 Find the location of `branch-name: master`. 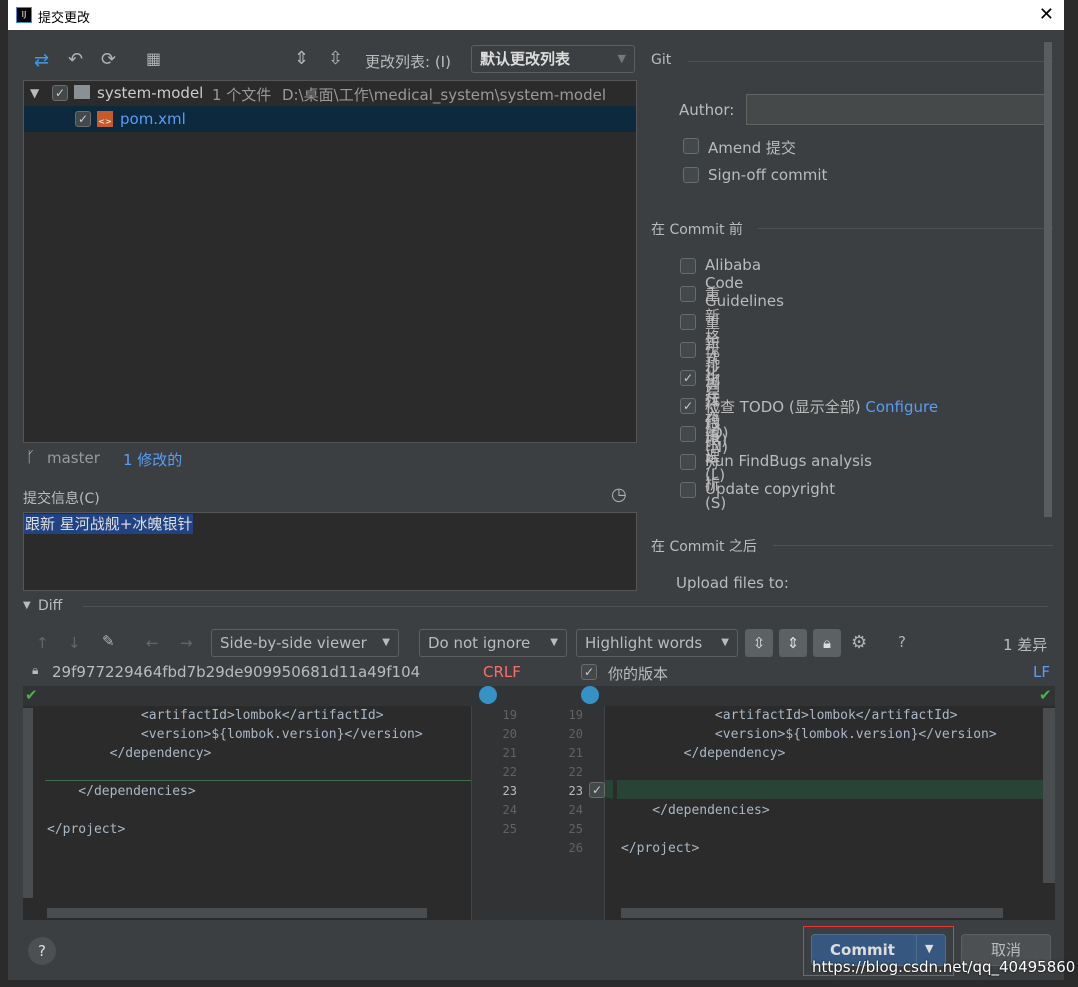

branch-name: master is located at coordinates (73, 458).